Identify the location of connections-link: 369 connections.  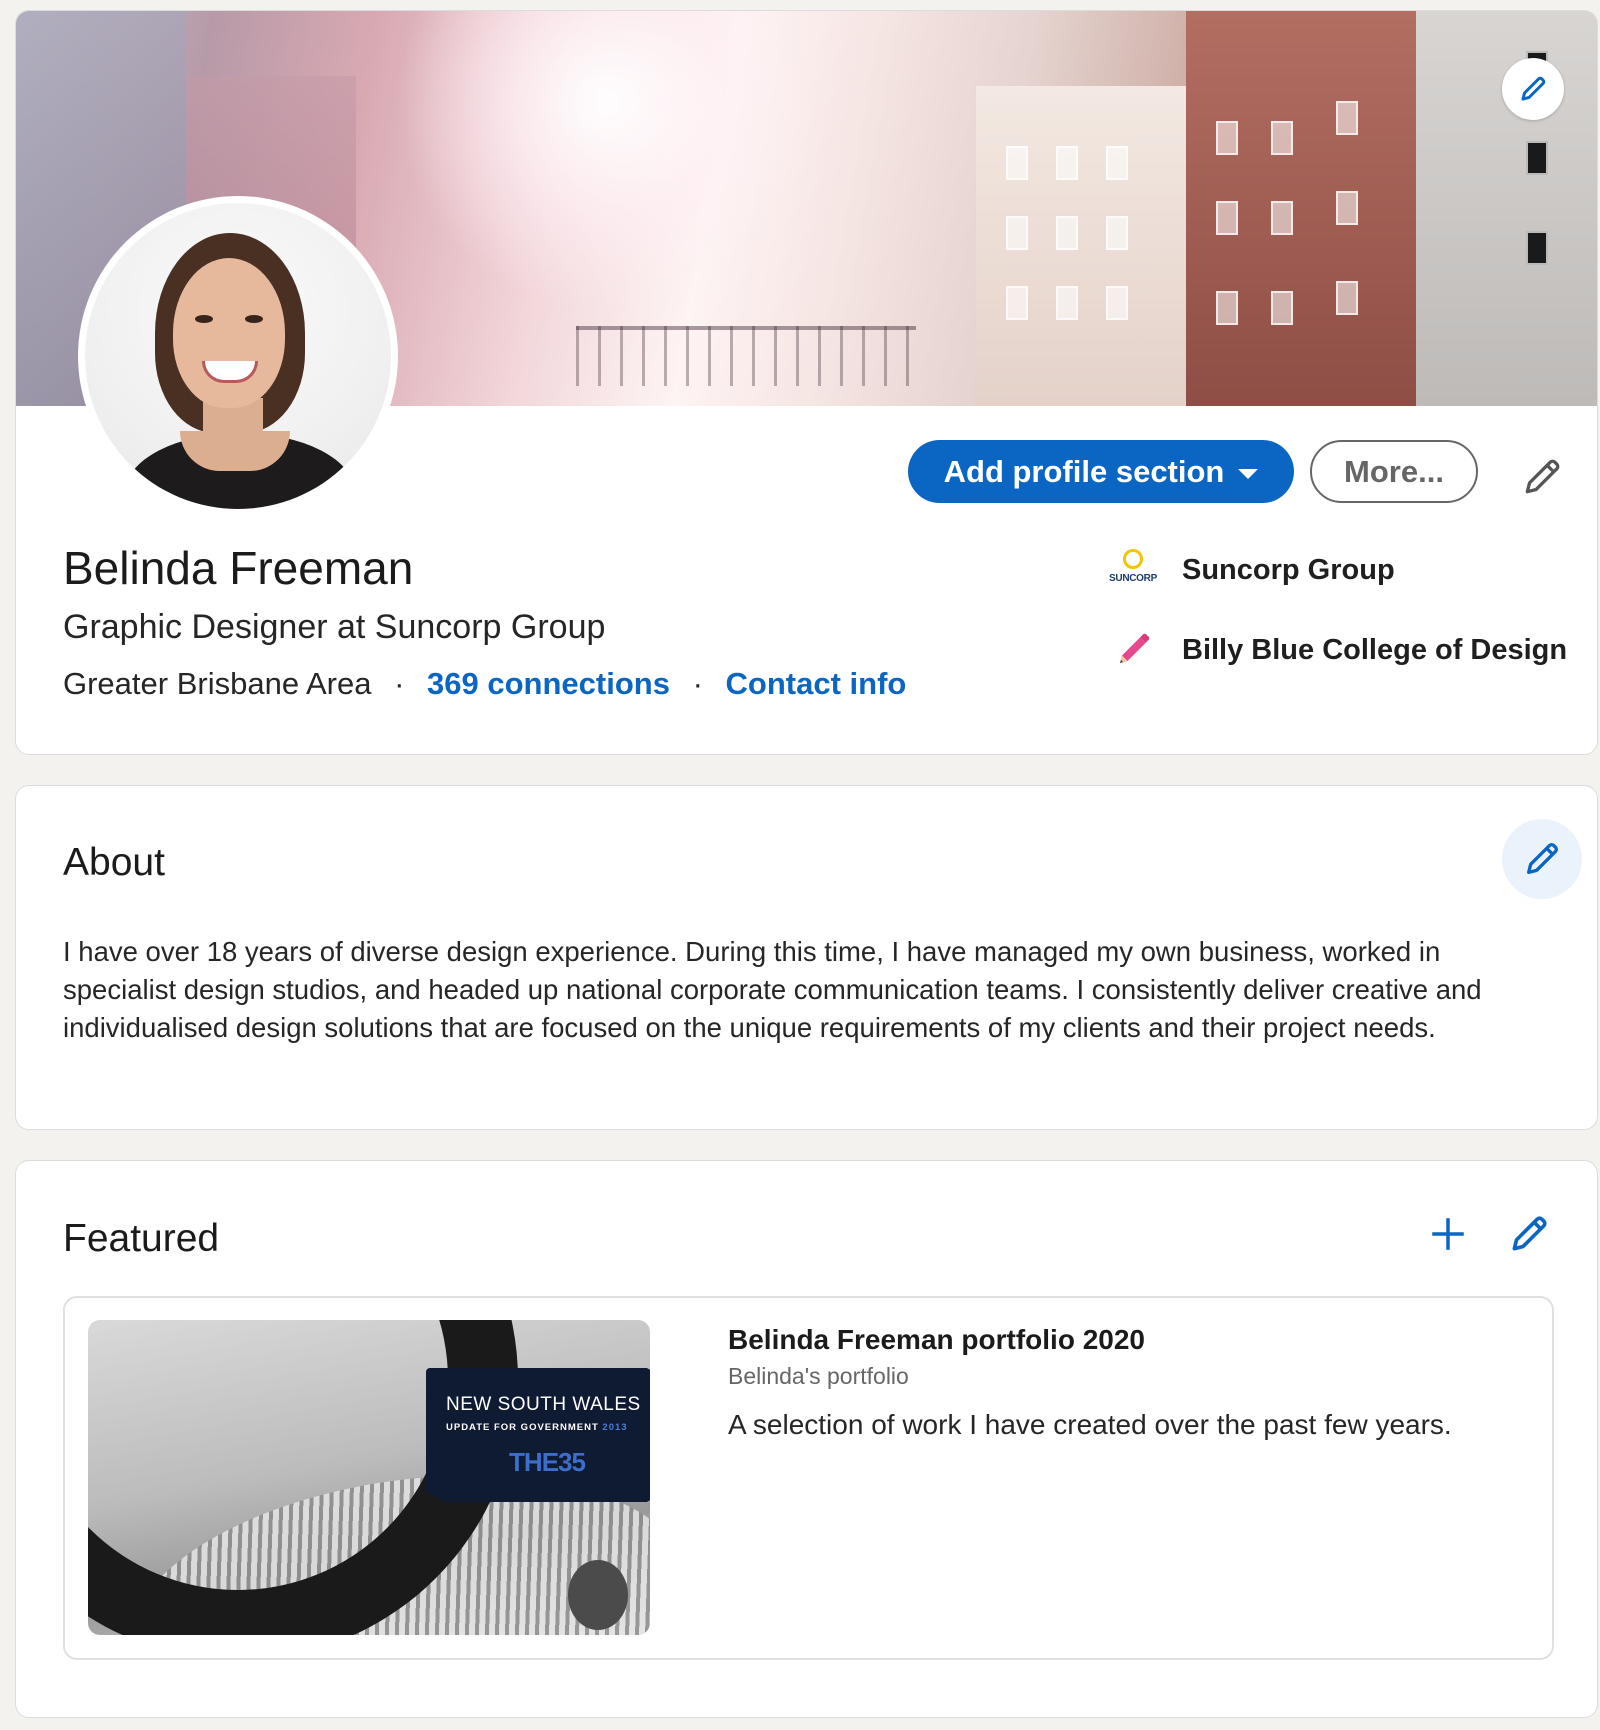
(548, 683).